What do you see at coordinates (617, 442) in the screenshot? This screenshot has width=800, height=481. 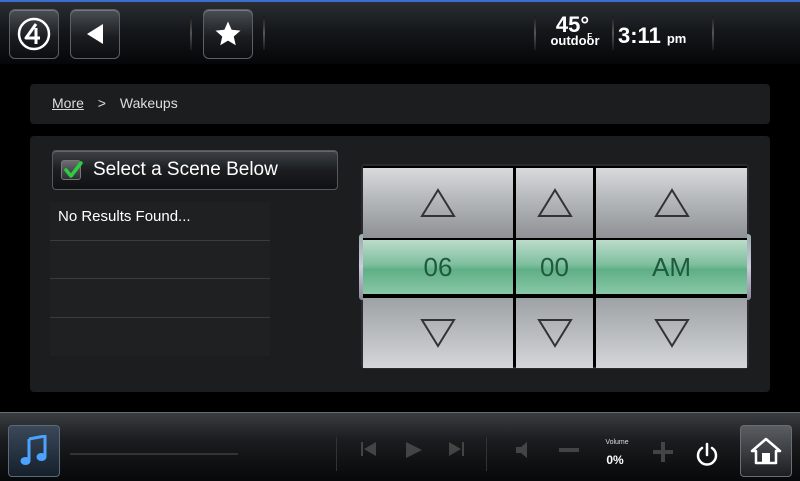 I see `volume-label: Volume` at bounding box center [617, 442].